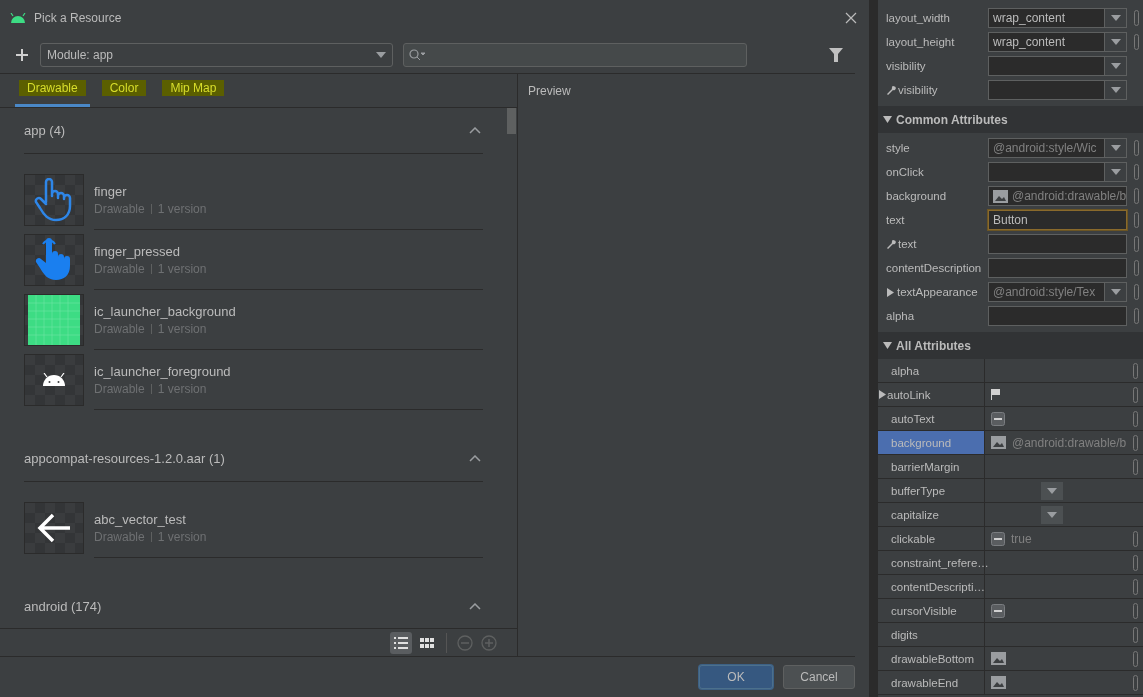  What do you see at coordinates (935, 292) in the screenshot?
I see `attribute-label: textAppearance` at bounding box center [935, 292].